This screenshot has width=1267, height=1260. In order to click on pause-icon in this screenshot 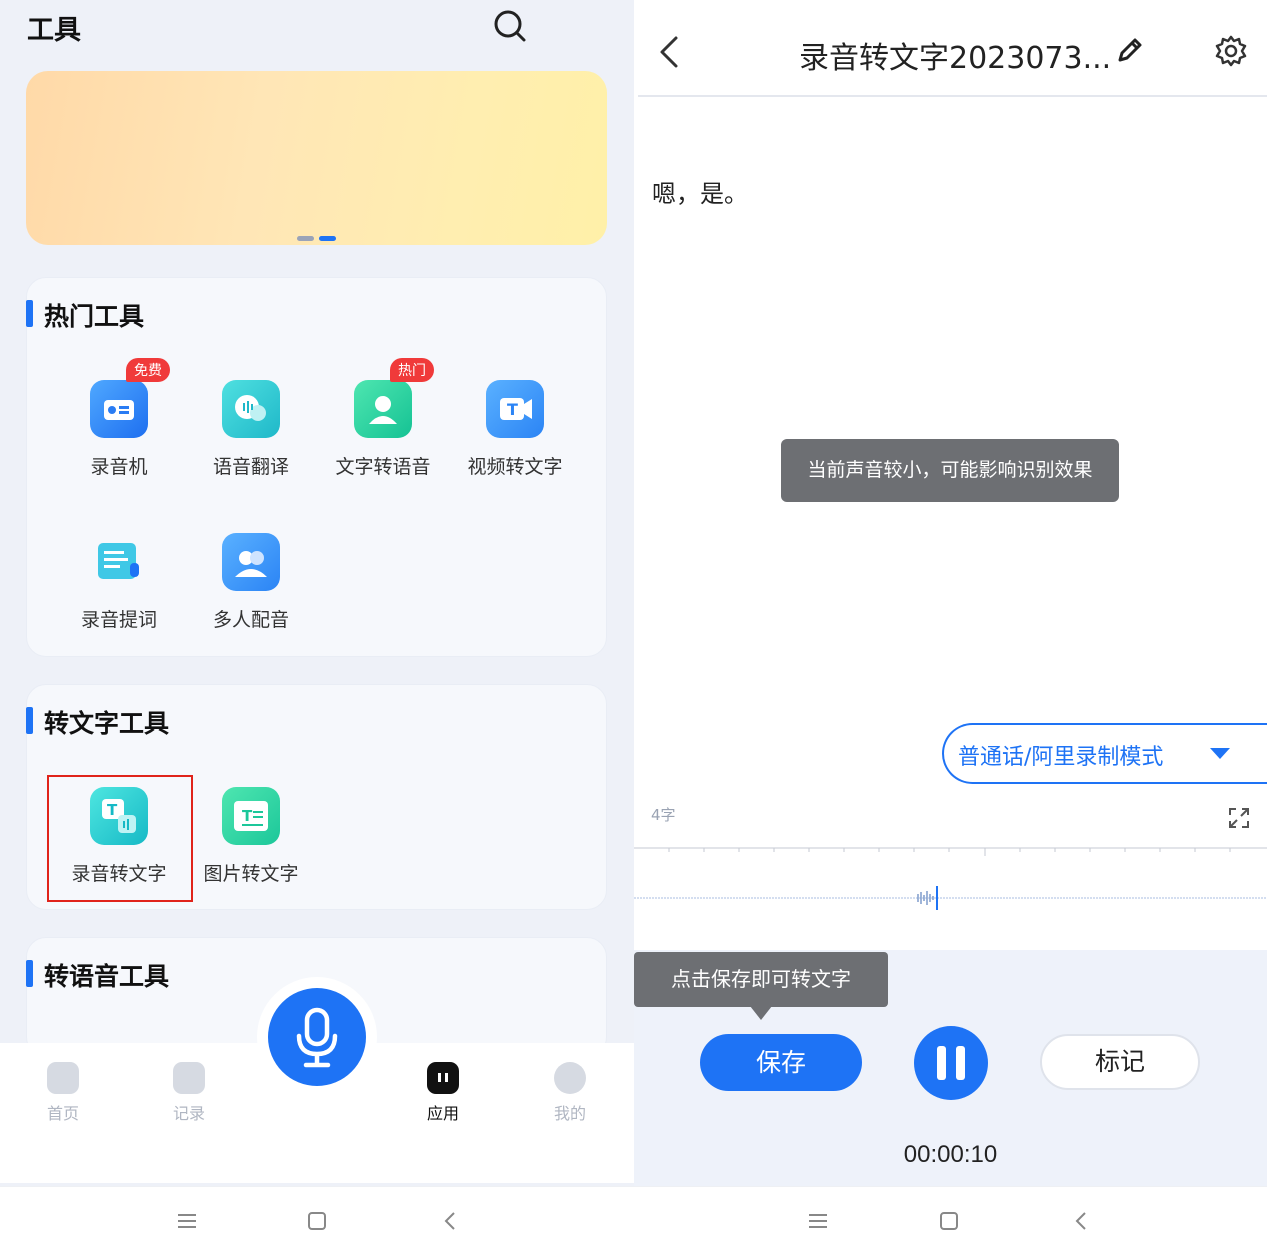, I will do `click(941, 1063)`.